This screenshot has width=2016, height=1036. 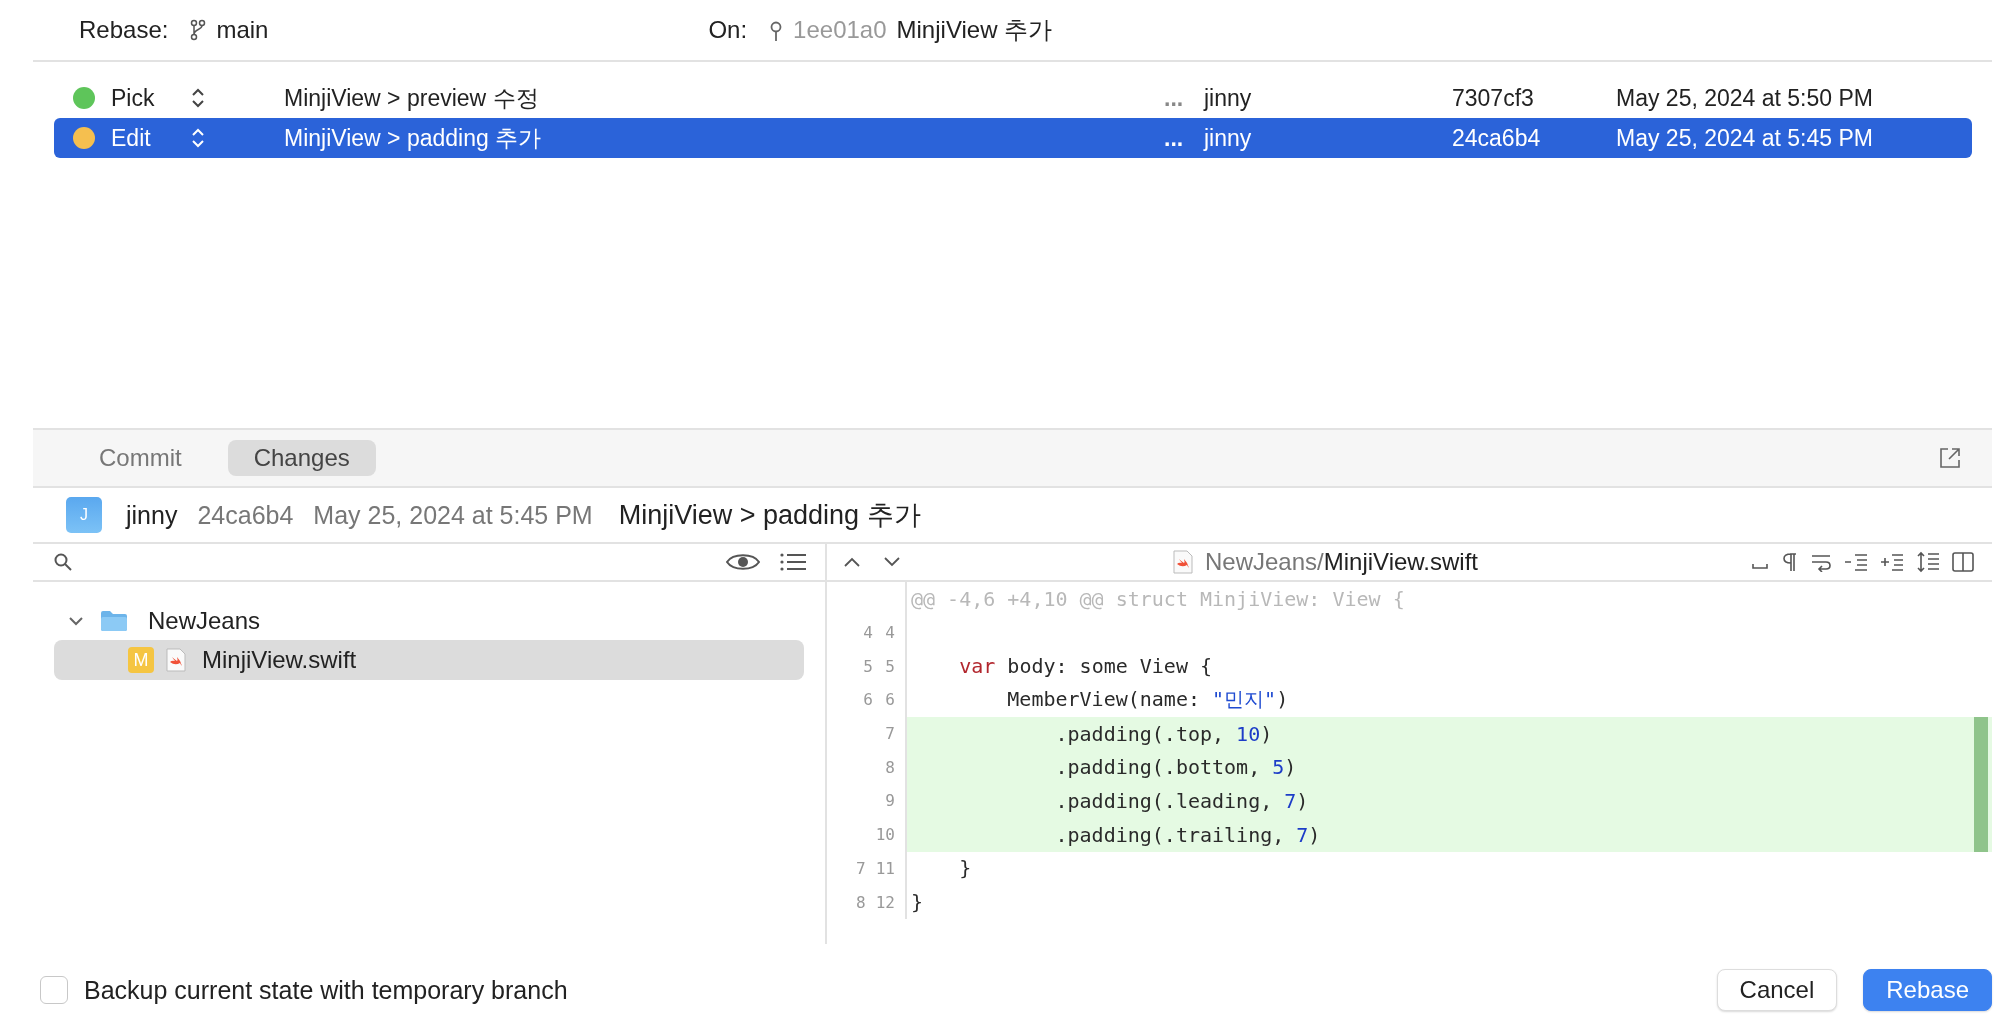 I want to click on code-line: MemberView(name: "민지"), so click(x=1147, y=700).